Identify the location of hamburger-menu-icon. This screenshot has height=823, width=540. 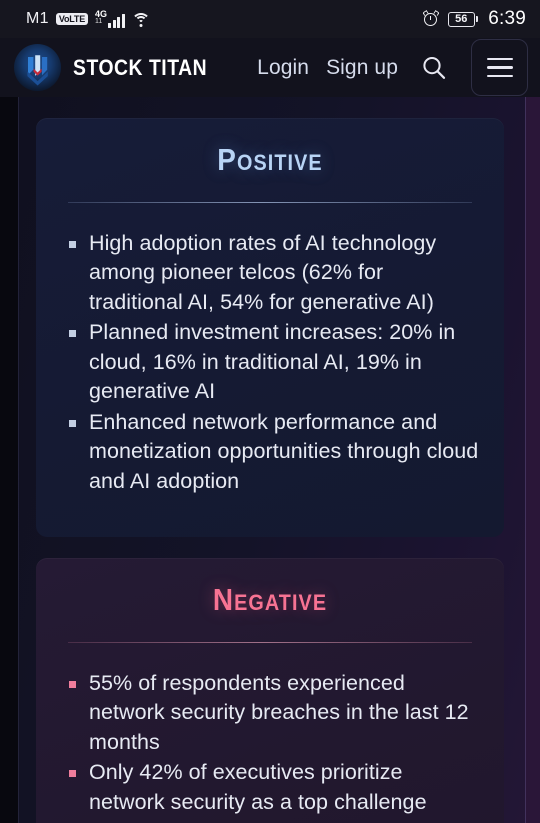
(499, 59).